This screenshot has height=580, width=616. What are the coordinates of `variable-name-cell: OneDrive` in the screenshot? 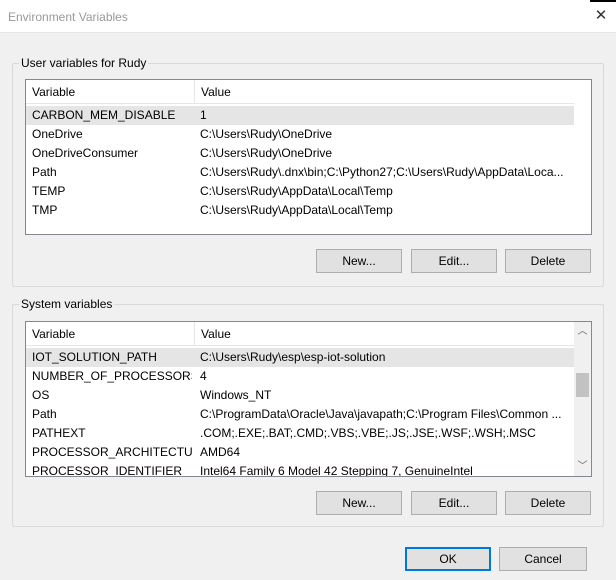 It's located at (57, 134).